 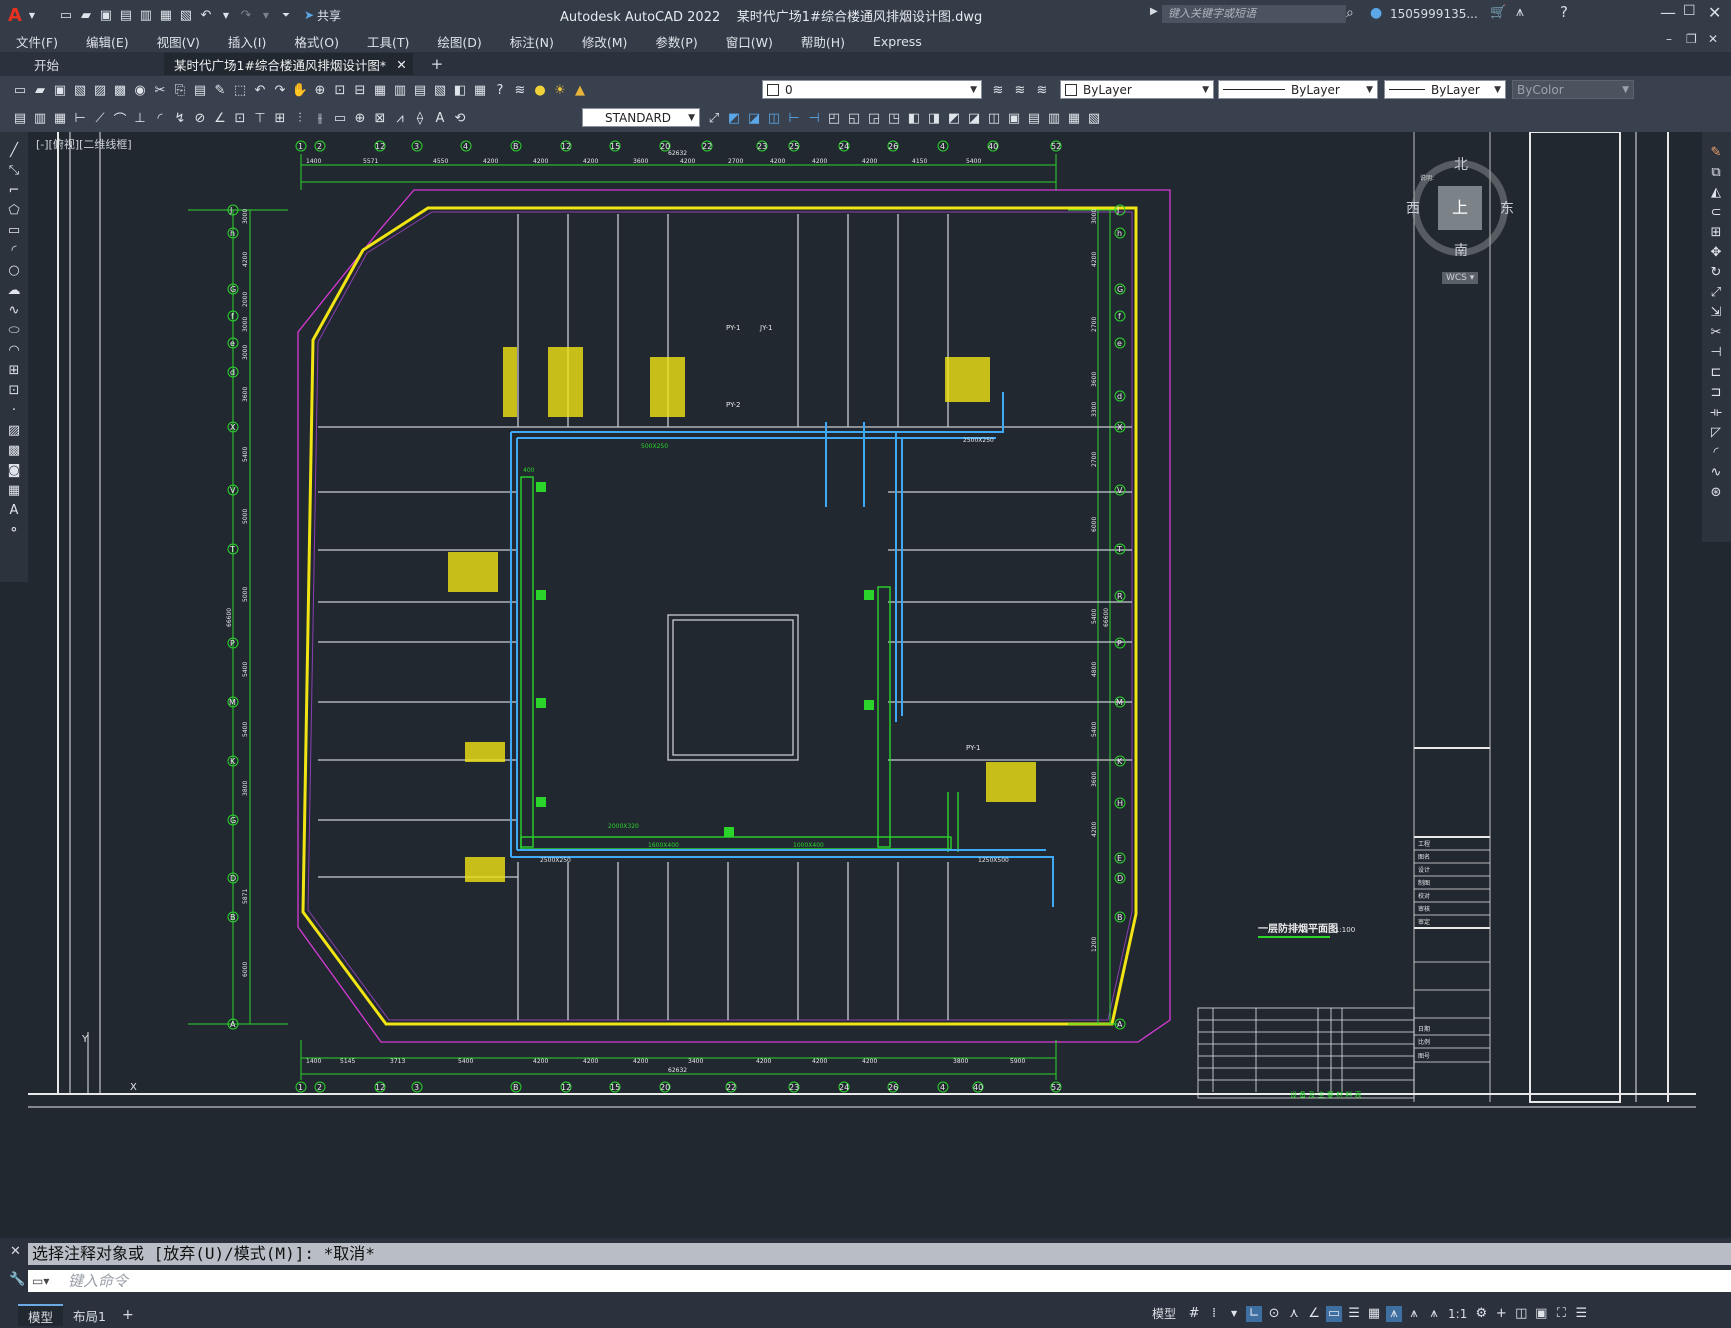 What do you see at coordinates (260, 118) in the screenshot?
I see `baseline-dim-icon: ⊤` at bounding box center [260, 118].